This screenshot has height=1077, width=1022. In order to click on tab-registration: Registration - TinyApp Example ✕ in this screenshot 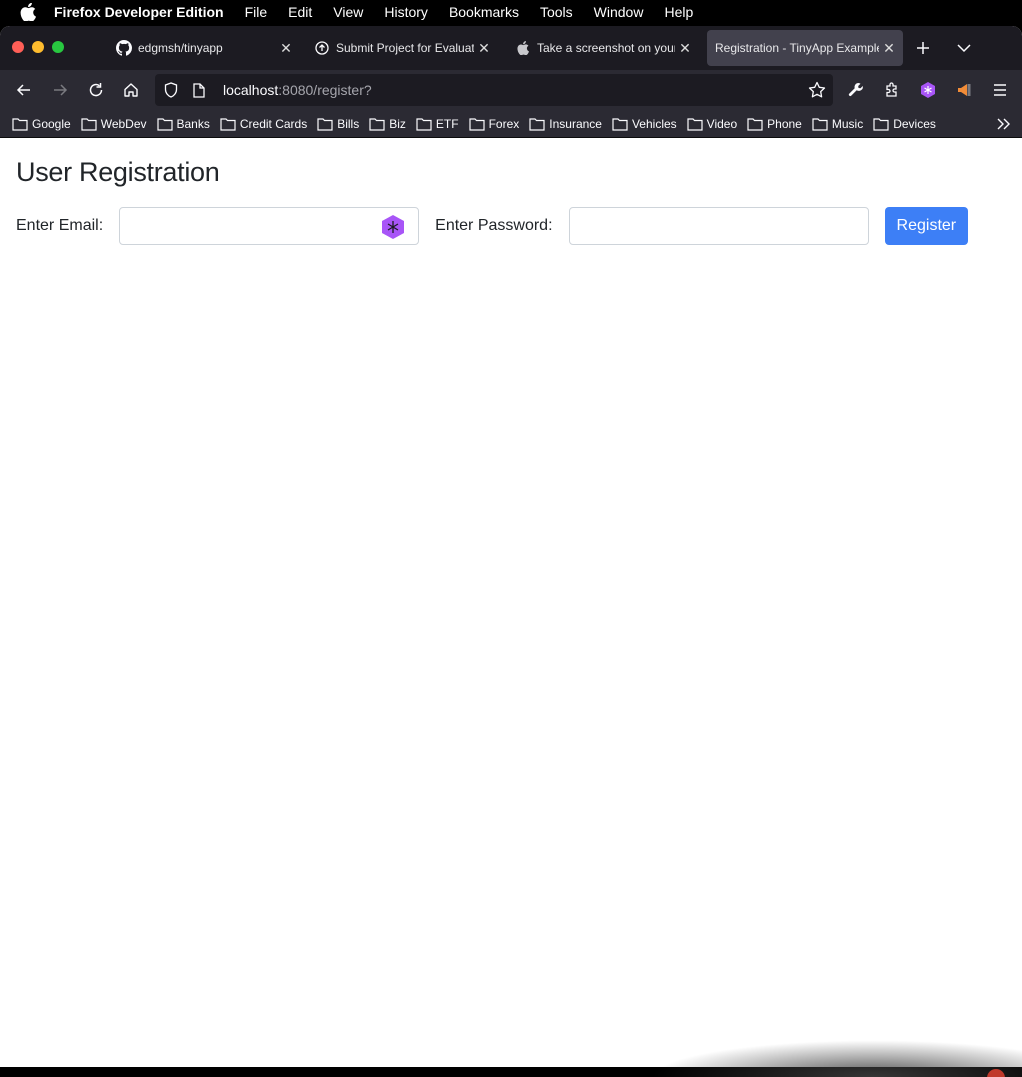, I will do `click(805, 48)`.